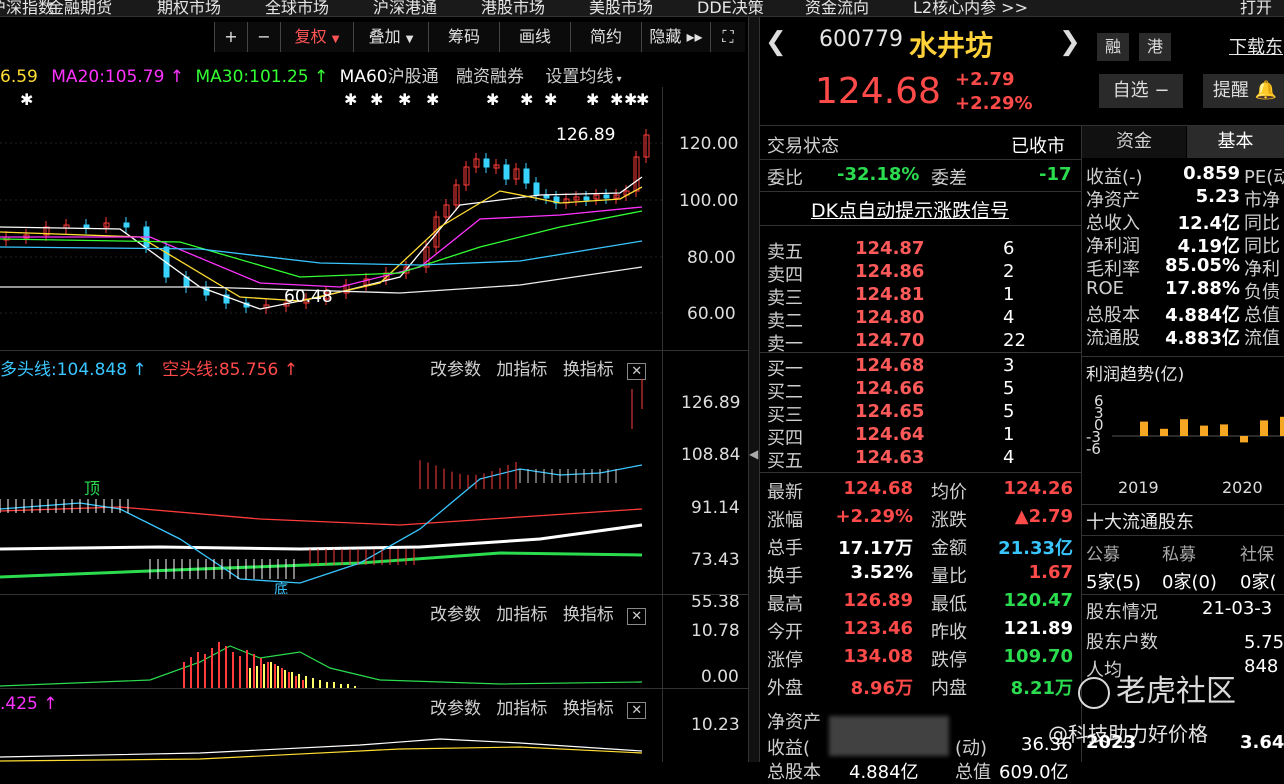 The width and height of the screenshot is (1284, 784). Describe the element at coordinates (715, 508) in the screenshot. I see `axis-tick: 91.14` at that location.